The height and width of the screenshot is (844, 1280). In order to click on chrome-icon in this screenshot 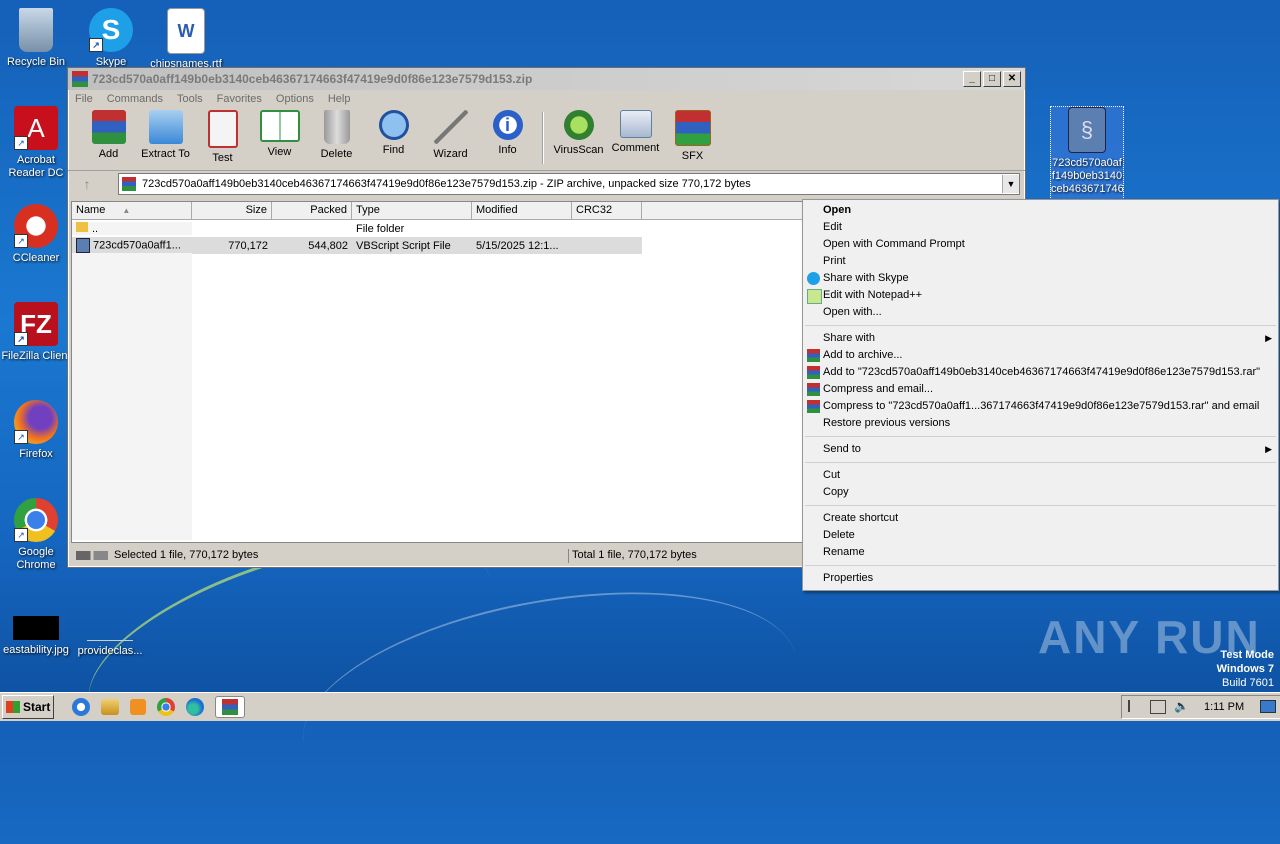, I will do `click(166, 707)`.